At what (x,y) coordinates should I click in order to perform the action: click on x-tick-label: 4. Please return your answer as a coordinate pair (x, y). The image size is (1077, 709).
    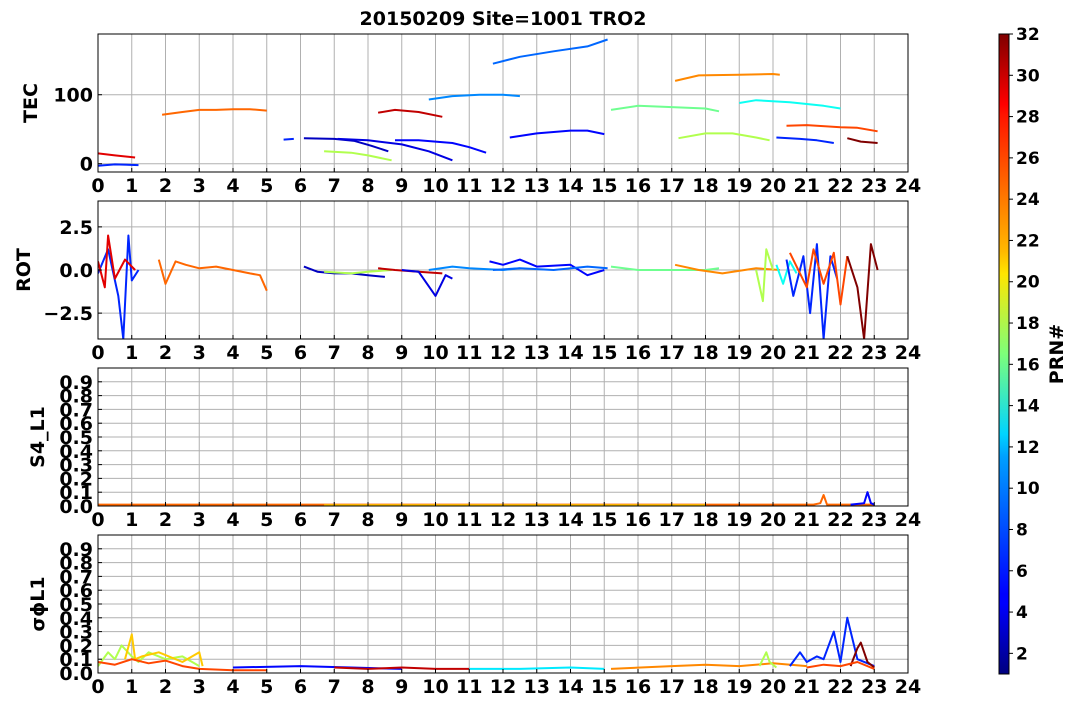
    Looking at the image, I should click on (232, 520).